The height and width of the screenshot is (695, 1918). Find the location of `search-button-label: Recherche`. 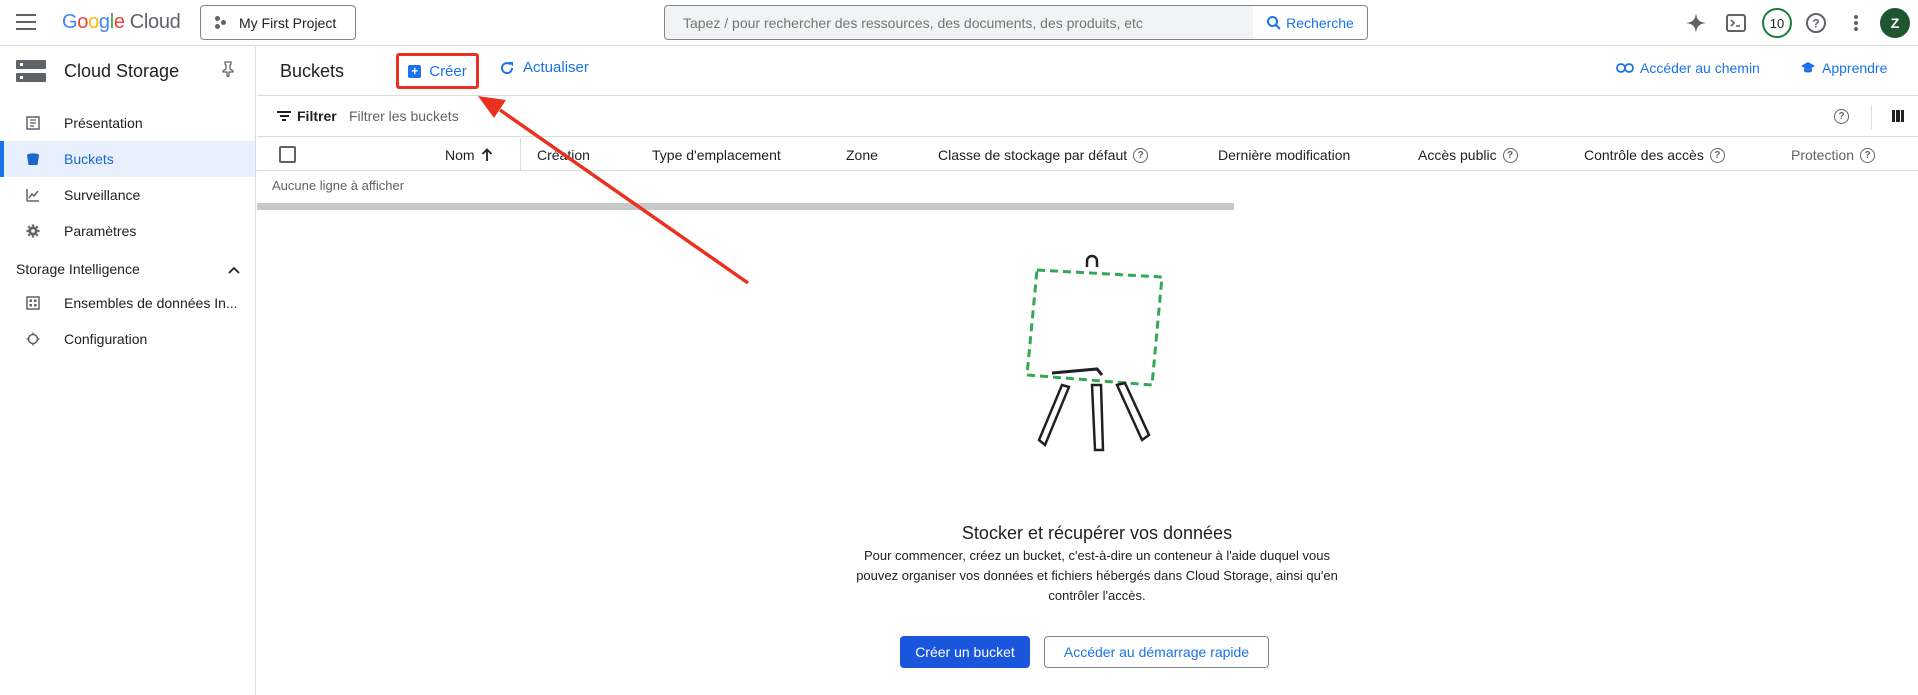

search-button-label: Recherche is located at coordinates (1320, 22).